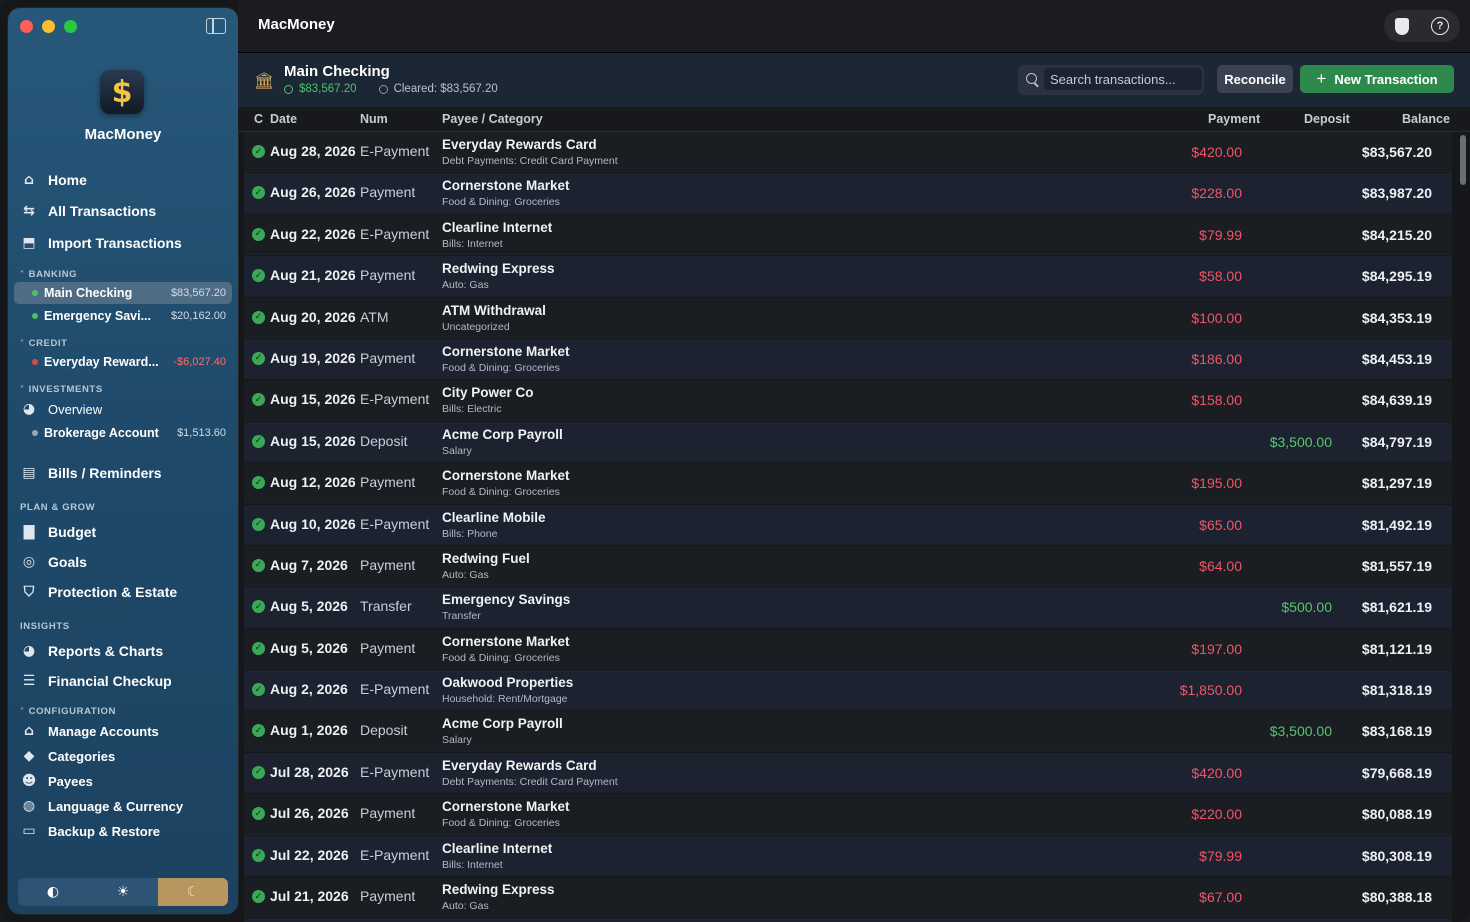 This screenshot has height=922, width=1470. Describe the element at coordinates (309, 647) in the screenshot. I see `transaction-date: Aug 5, 2026` at that location.